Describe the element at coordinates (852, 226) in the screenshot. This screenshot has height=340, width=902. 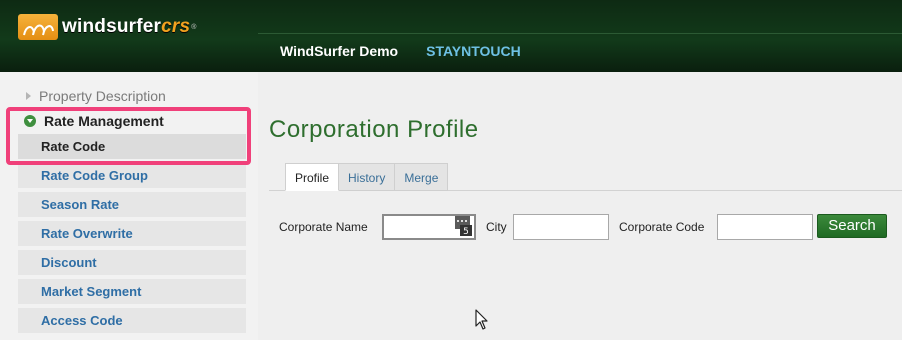
I see `search-button: Search` at that location.